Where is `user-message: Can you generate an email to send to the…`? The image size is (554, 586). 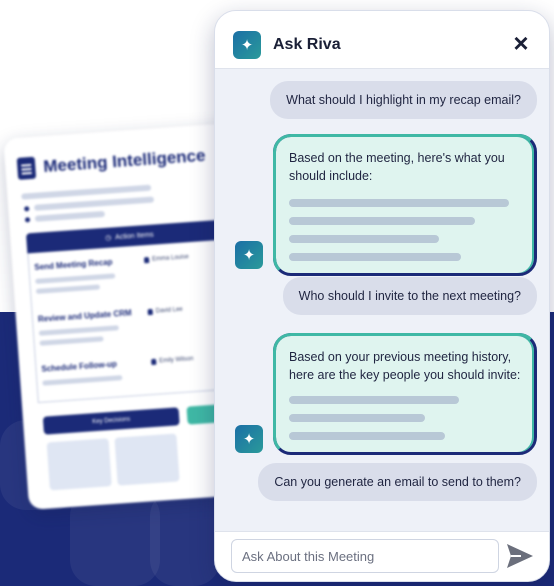 user-message: Can you generate an email to send to the… is located at coordinates (397, 482).